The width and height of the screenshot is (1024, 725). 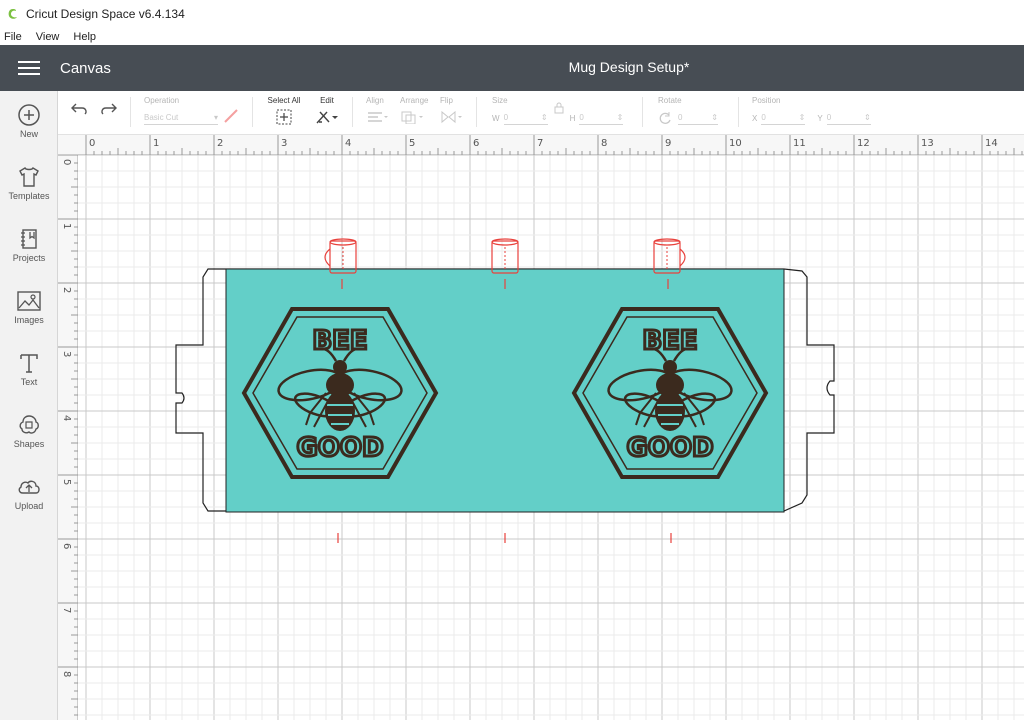 I want to click on undo-icon, so click(x=80, y=109).